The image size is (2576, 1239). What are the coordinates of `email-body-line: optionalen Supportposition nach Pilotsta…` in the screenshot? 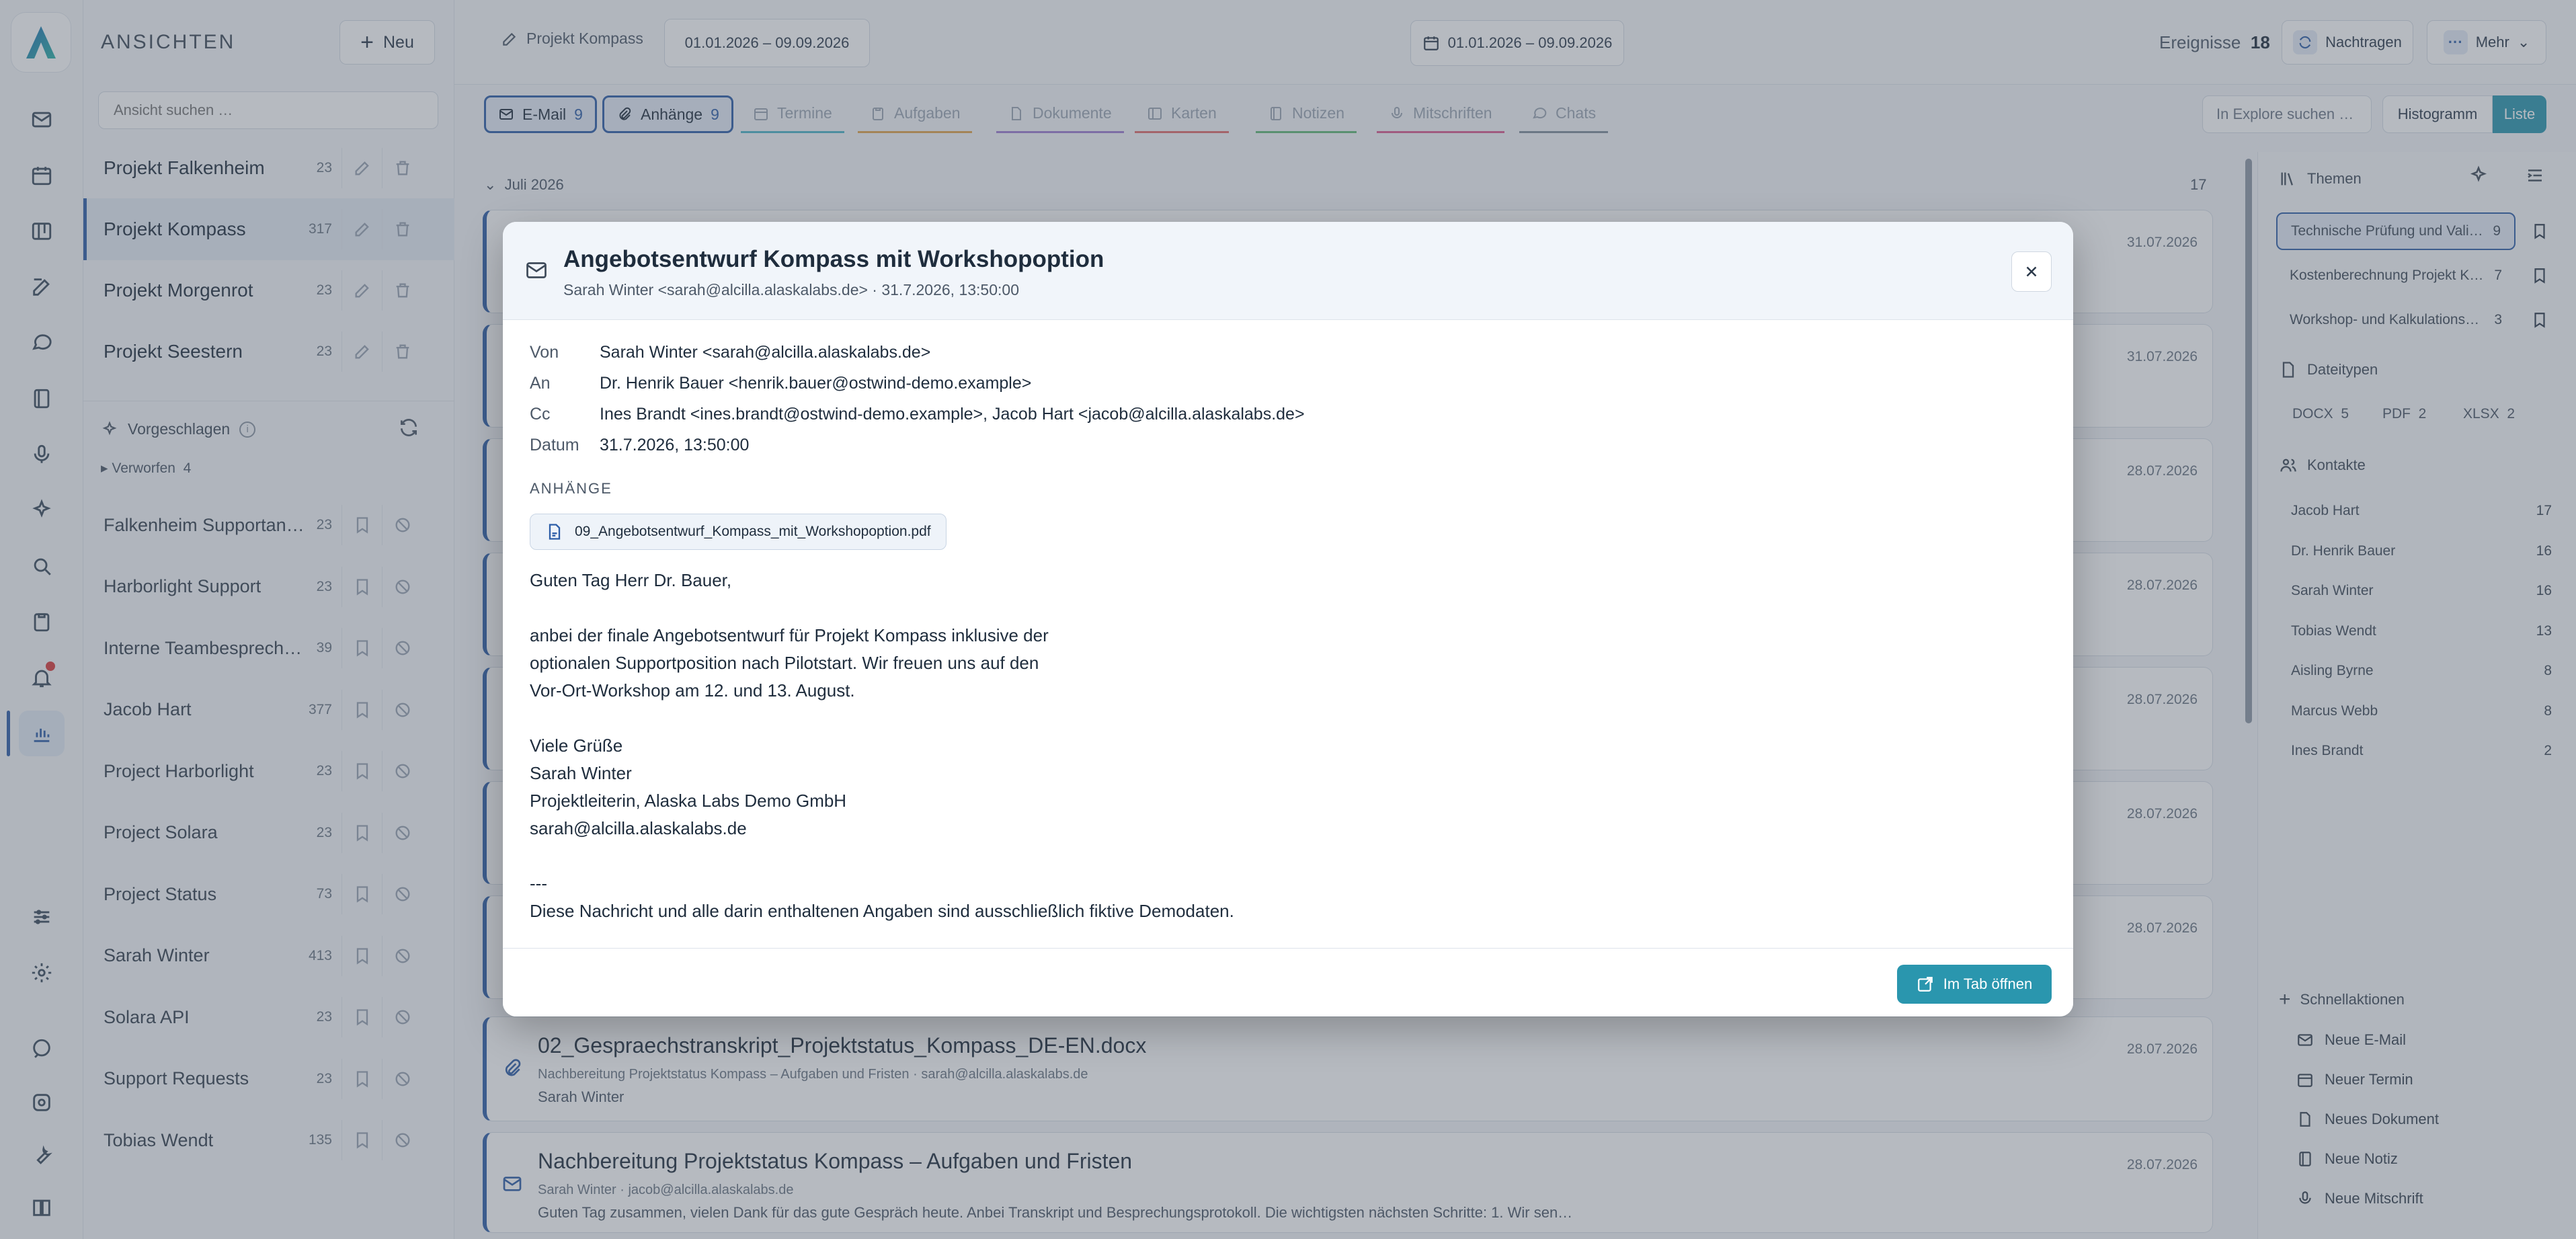 It's located at (784, 663).